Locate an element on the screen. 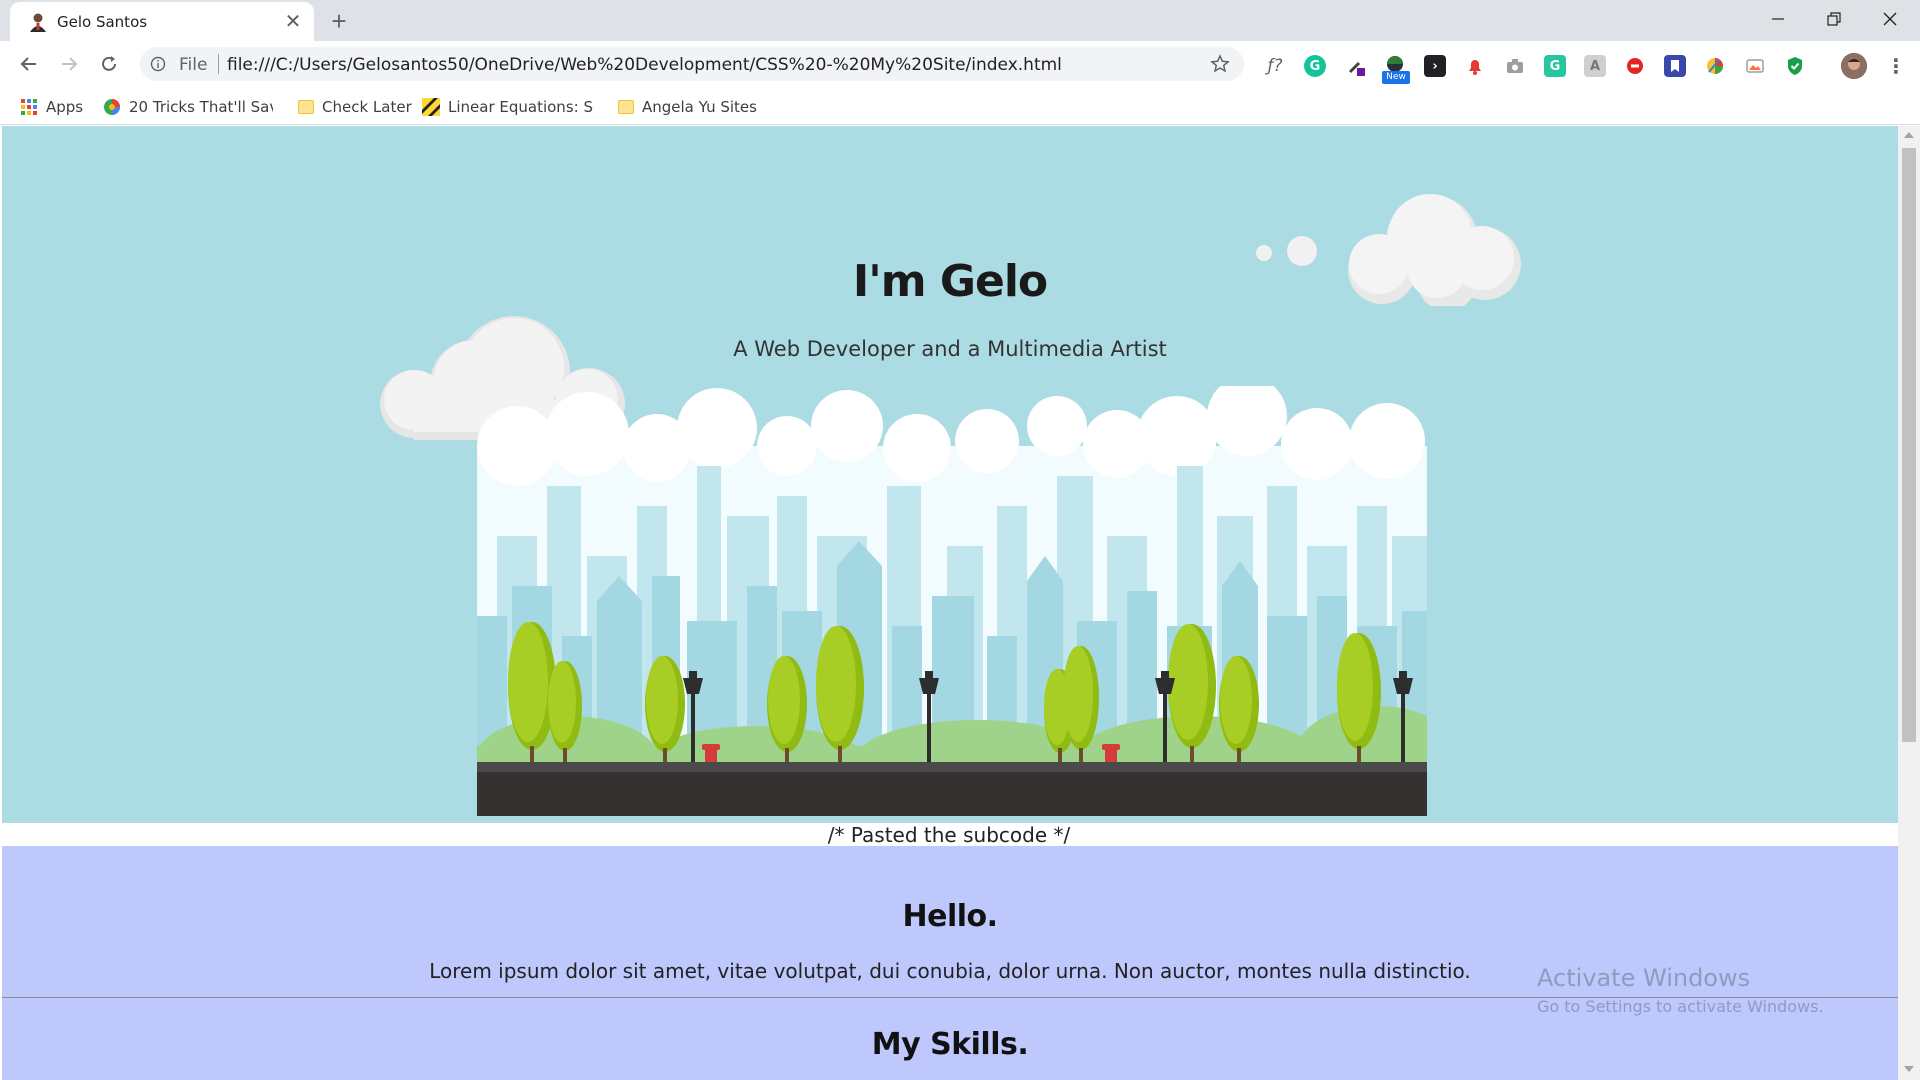  profile-avatar is located at coordinates (1854, 66).